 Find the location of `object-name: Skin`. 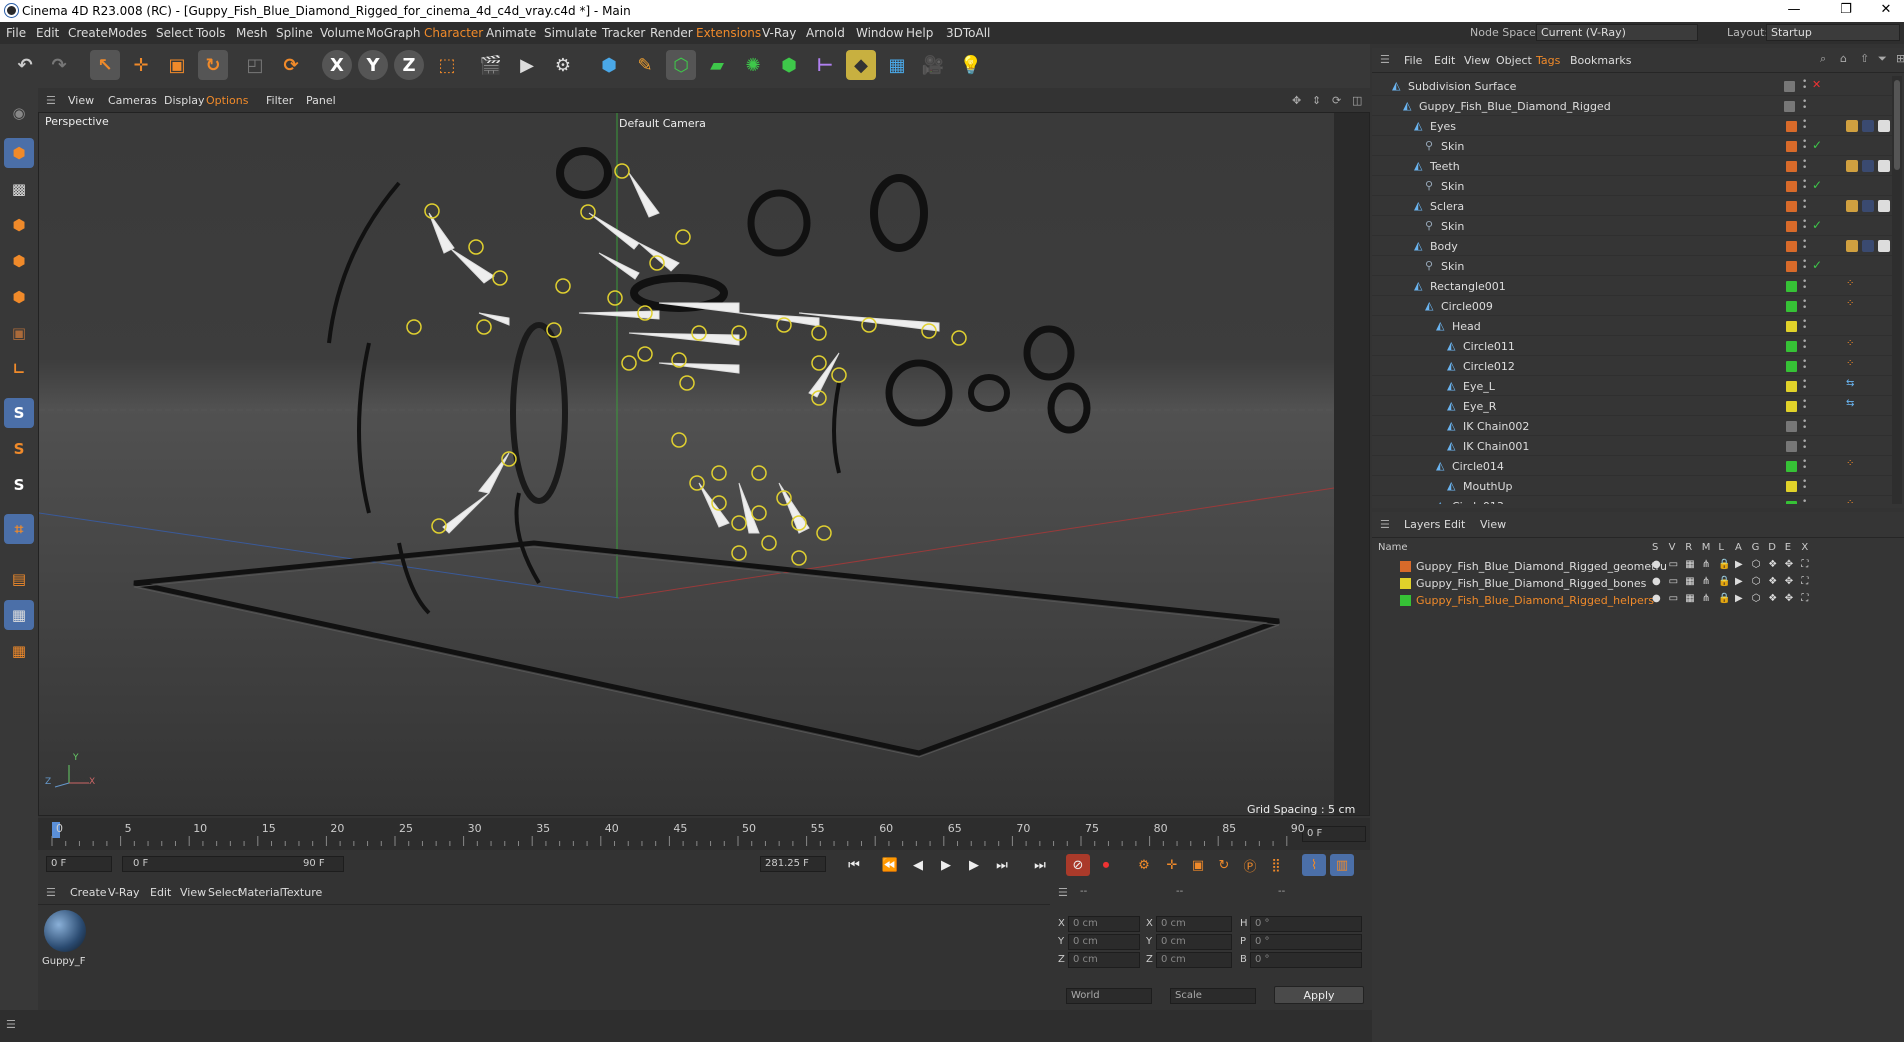

object-name: Skin is located at coordinates (1452, 226).